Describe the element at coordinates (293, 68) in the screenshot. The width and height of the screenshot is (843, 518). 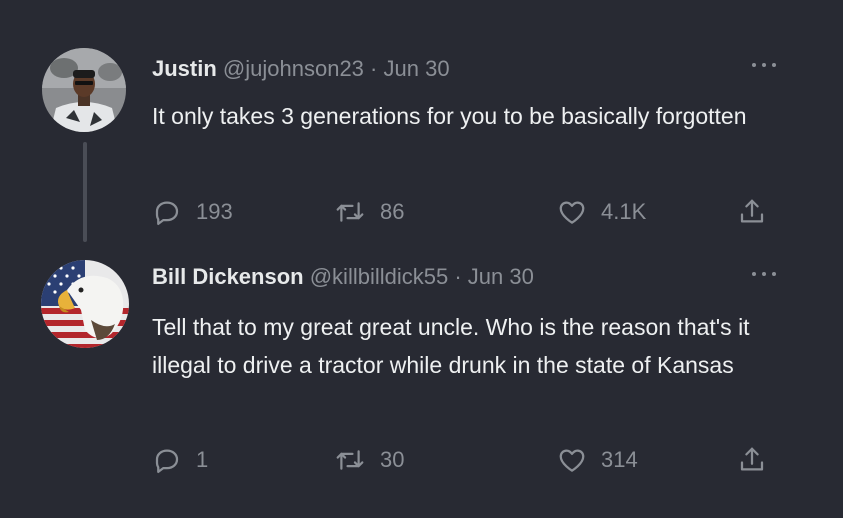
I see `handle: @jujohnson23` at that location.